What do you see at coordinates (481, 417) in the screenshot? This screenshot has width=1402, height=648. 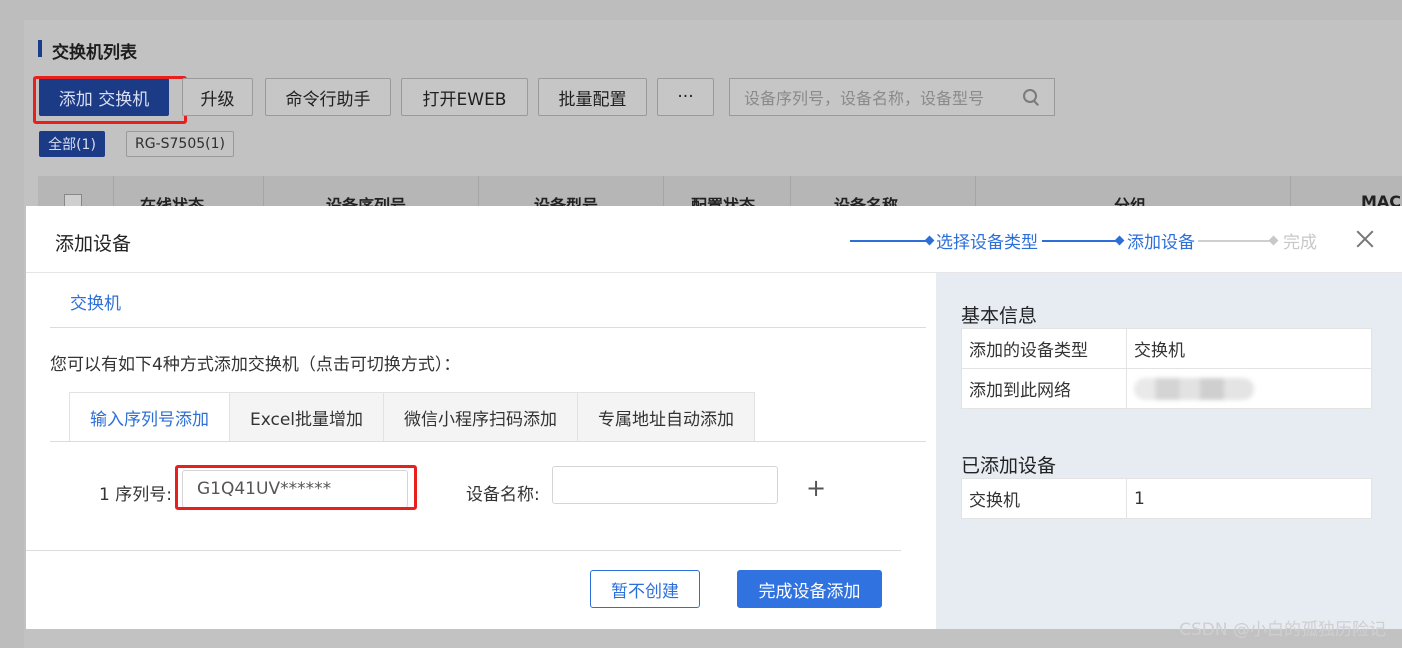 I see `tab-wechat-scan: 微信小程序扫码添加` at bounding box center [481, 417].